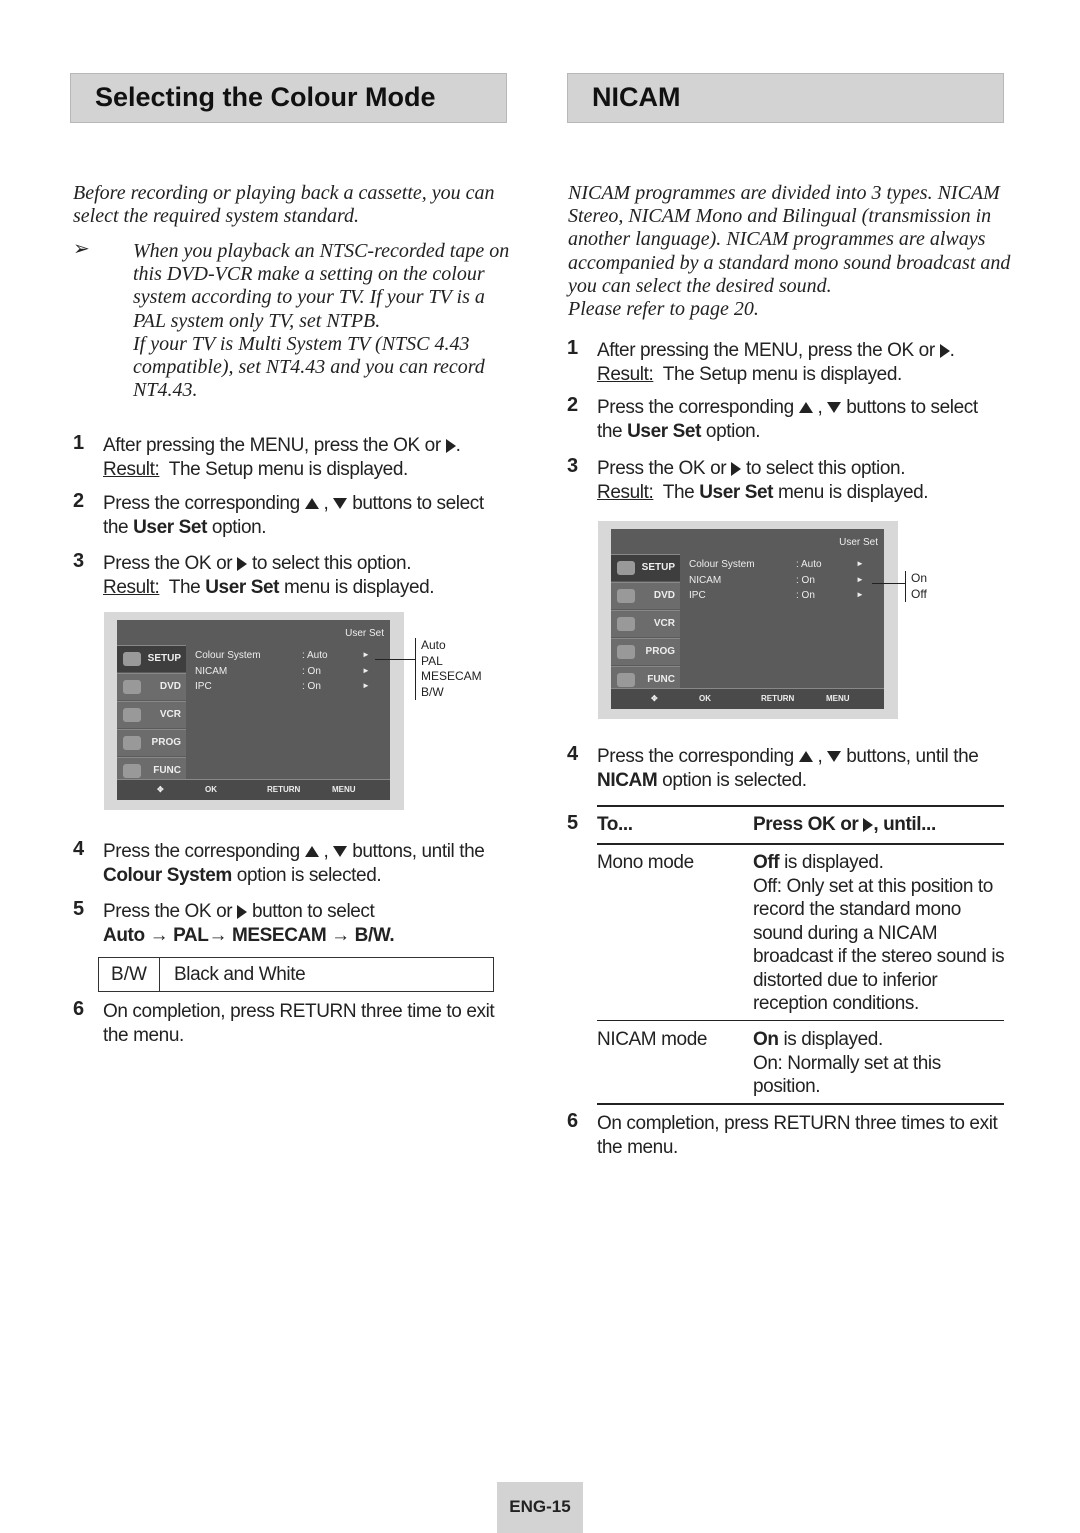  I want to click on option-label: MESECAM, so click(451, 676).